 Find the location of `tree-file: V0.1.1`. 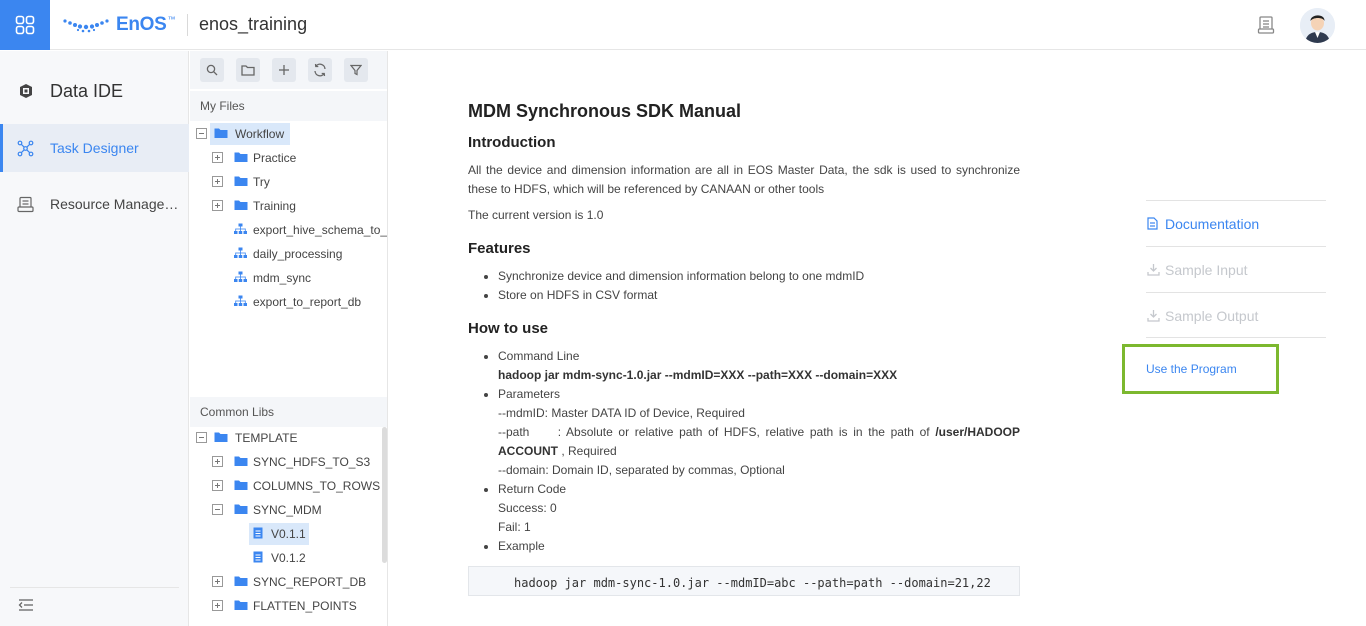

tree-file: V0.1.1 is located at coordinates (288, 534).